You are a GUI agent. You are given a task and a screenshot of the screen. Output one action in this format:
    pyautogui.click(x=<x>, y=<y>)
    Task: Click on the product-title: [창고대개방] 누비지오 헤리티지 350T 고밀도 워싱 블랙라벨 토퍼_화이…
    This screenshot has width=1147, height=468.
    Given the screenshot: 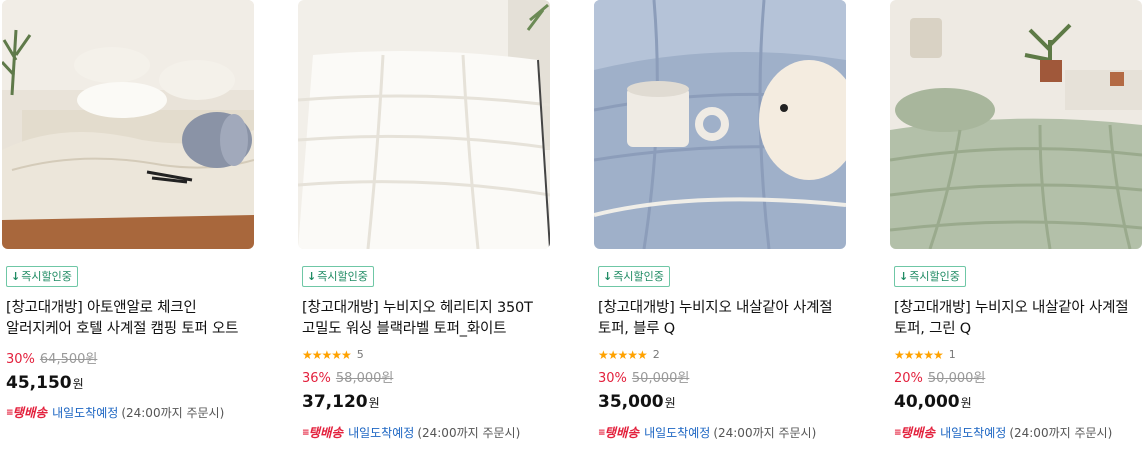 What is the action you would take?
    pyautogui.click(x=424, y=319)
    